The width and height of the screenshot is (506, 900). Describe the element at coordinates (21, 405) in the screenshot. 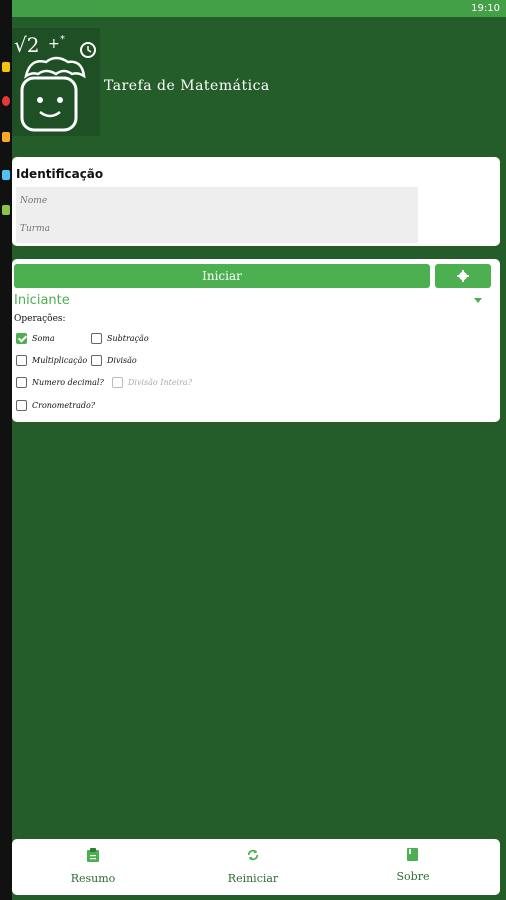

I see `checkbox-cronometrado` at that location.